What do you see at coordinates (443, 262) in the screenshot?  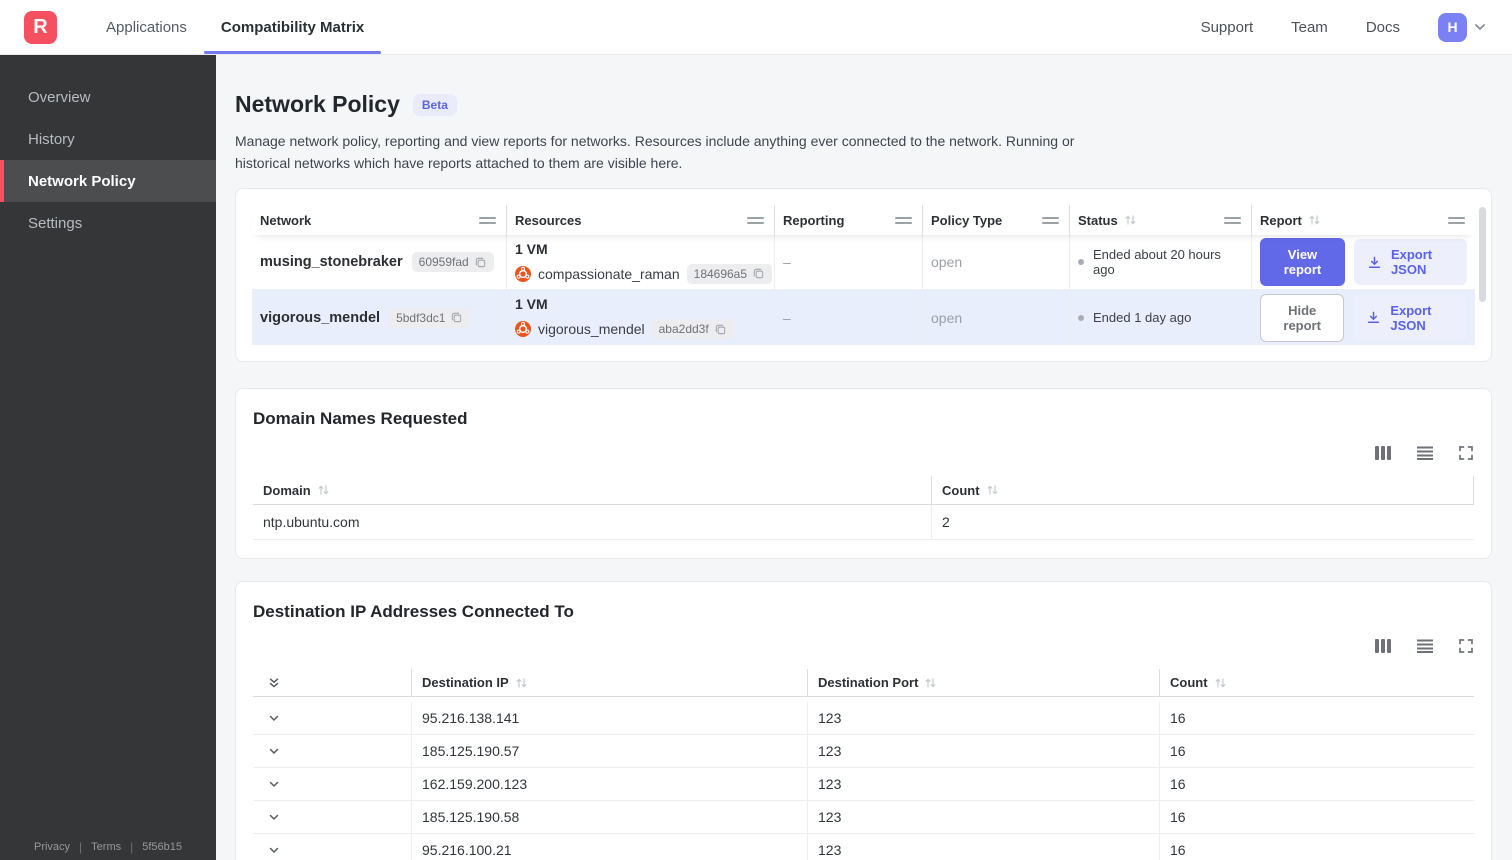 I see `network-id: 60959fad` at bounding box center [443, 262].